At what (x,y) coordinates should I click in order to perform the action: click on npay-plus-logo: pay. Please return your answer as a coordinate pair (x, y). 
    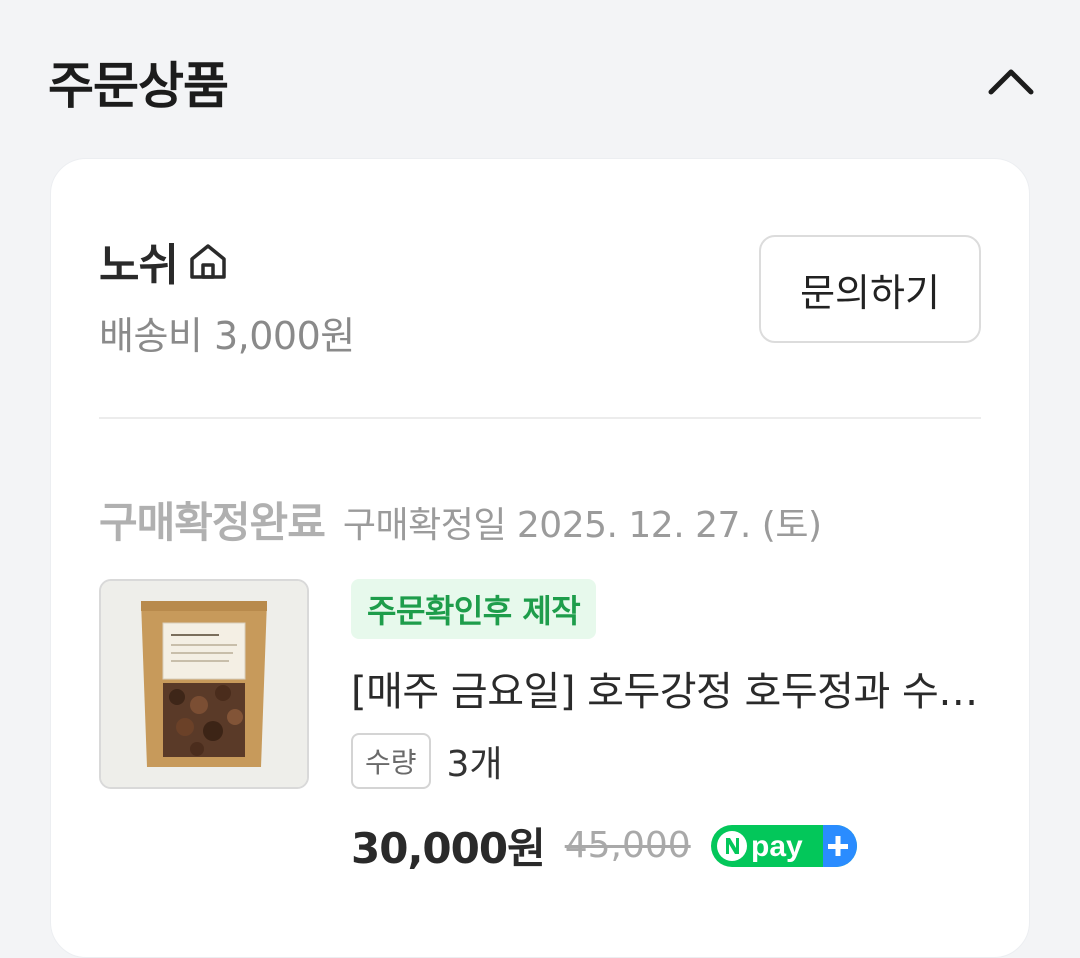
    Looking at the image, I should click on (783, 845).